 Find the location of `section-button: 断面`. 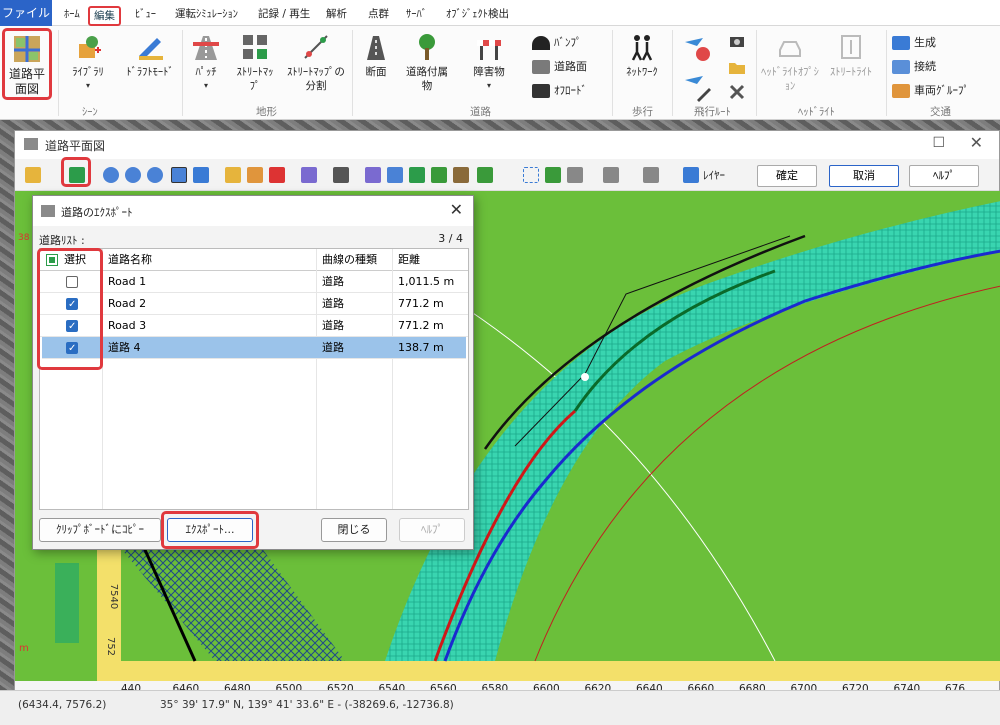

section-button: 断面 is located at coordinates (376, 55).